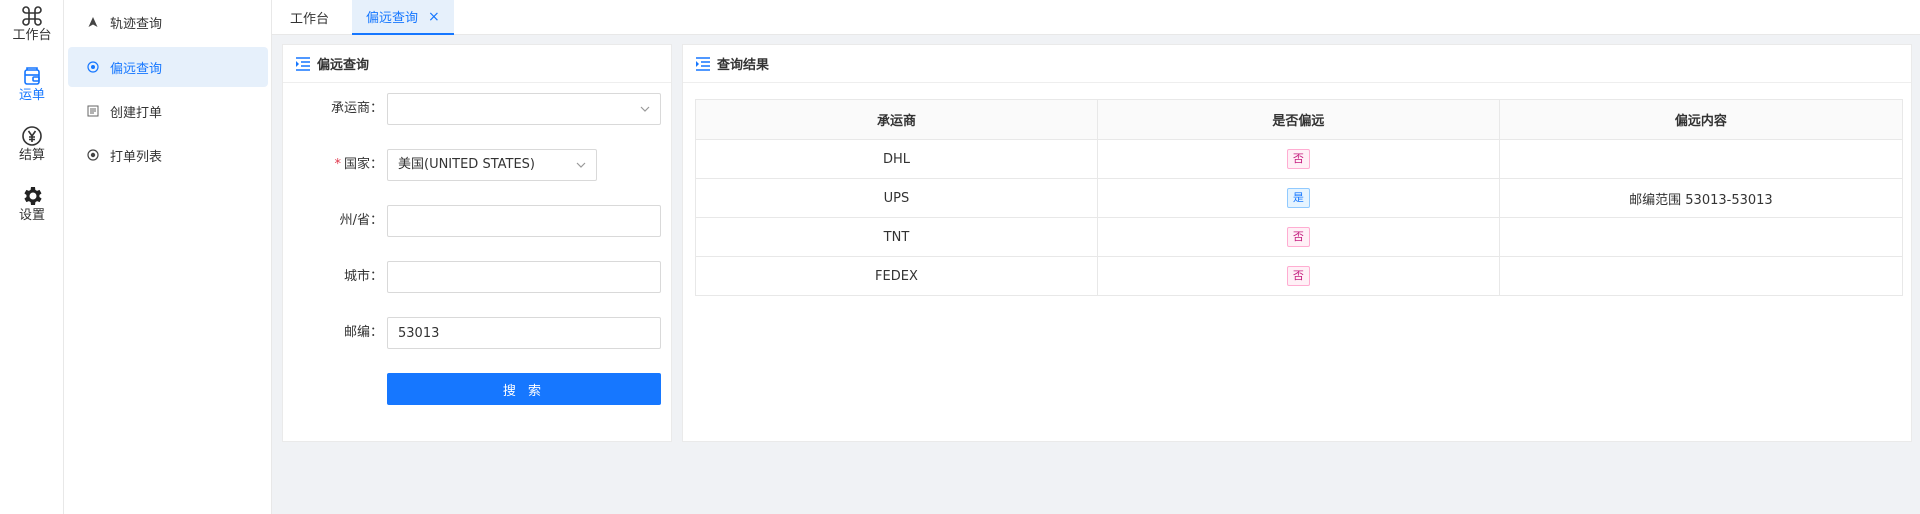  I want to click on rail-label-workbench: 工作台, so click(32, 35).